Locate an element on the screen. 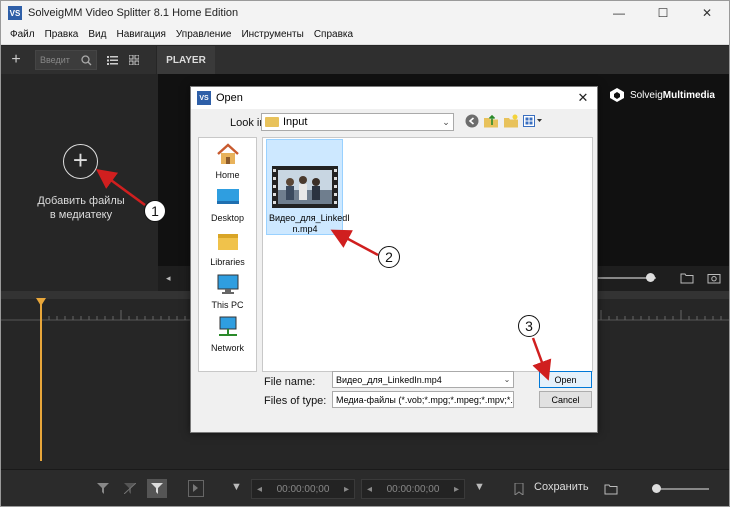  back-icon is located at coordinates (472, 121).